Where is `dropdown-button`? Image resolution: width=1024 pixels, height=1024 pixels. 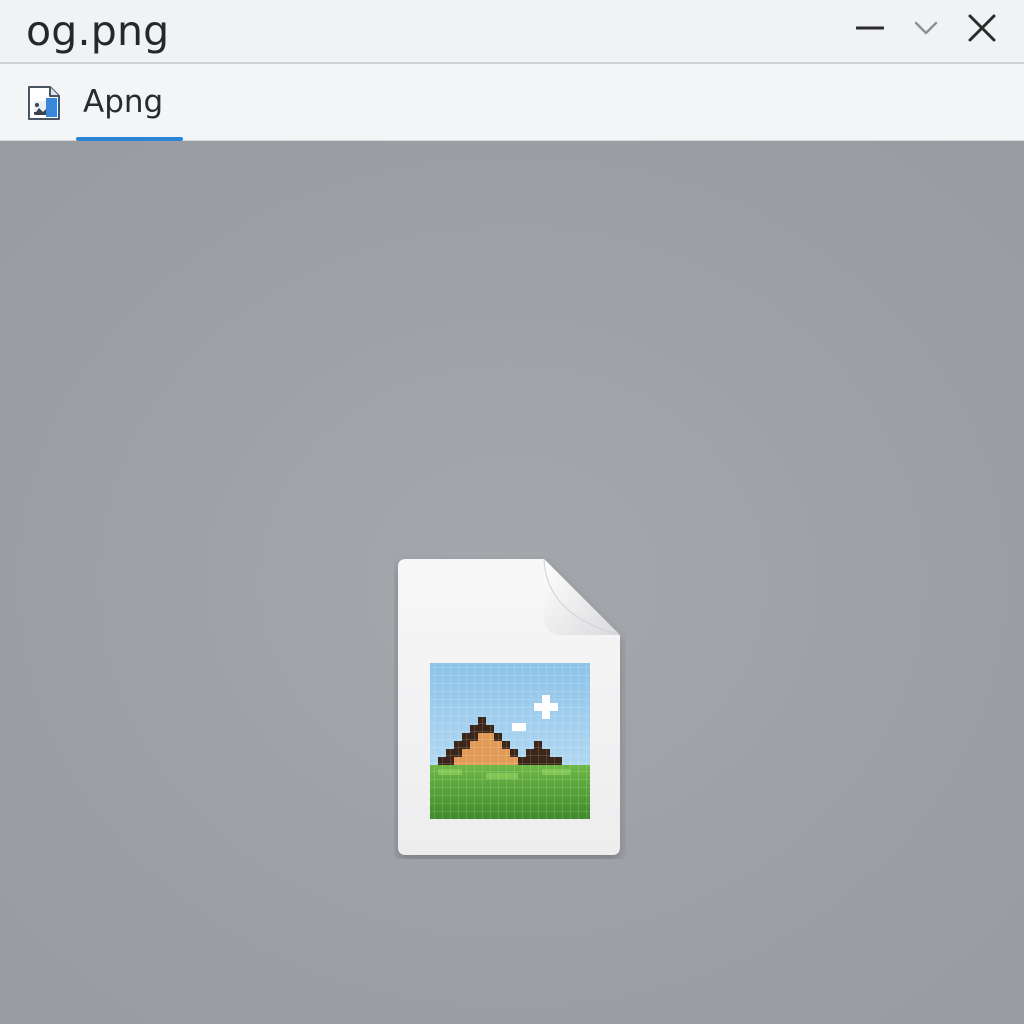
dropdown-button is located at coordinates (926, 28).